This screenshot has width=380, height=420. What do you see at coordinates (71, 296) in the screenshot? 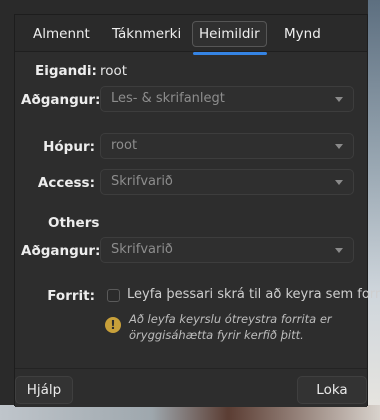
I see `program-label: Forrit:` at bounding box center [71, 296].